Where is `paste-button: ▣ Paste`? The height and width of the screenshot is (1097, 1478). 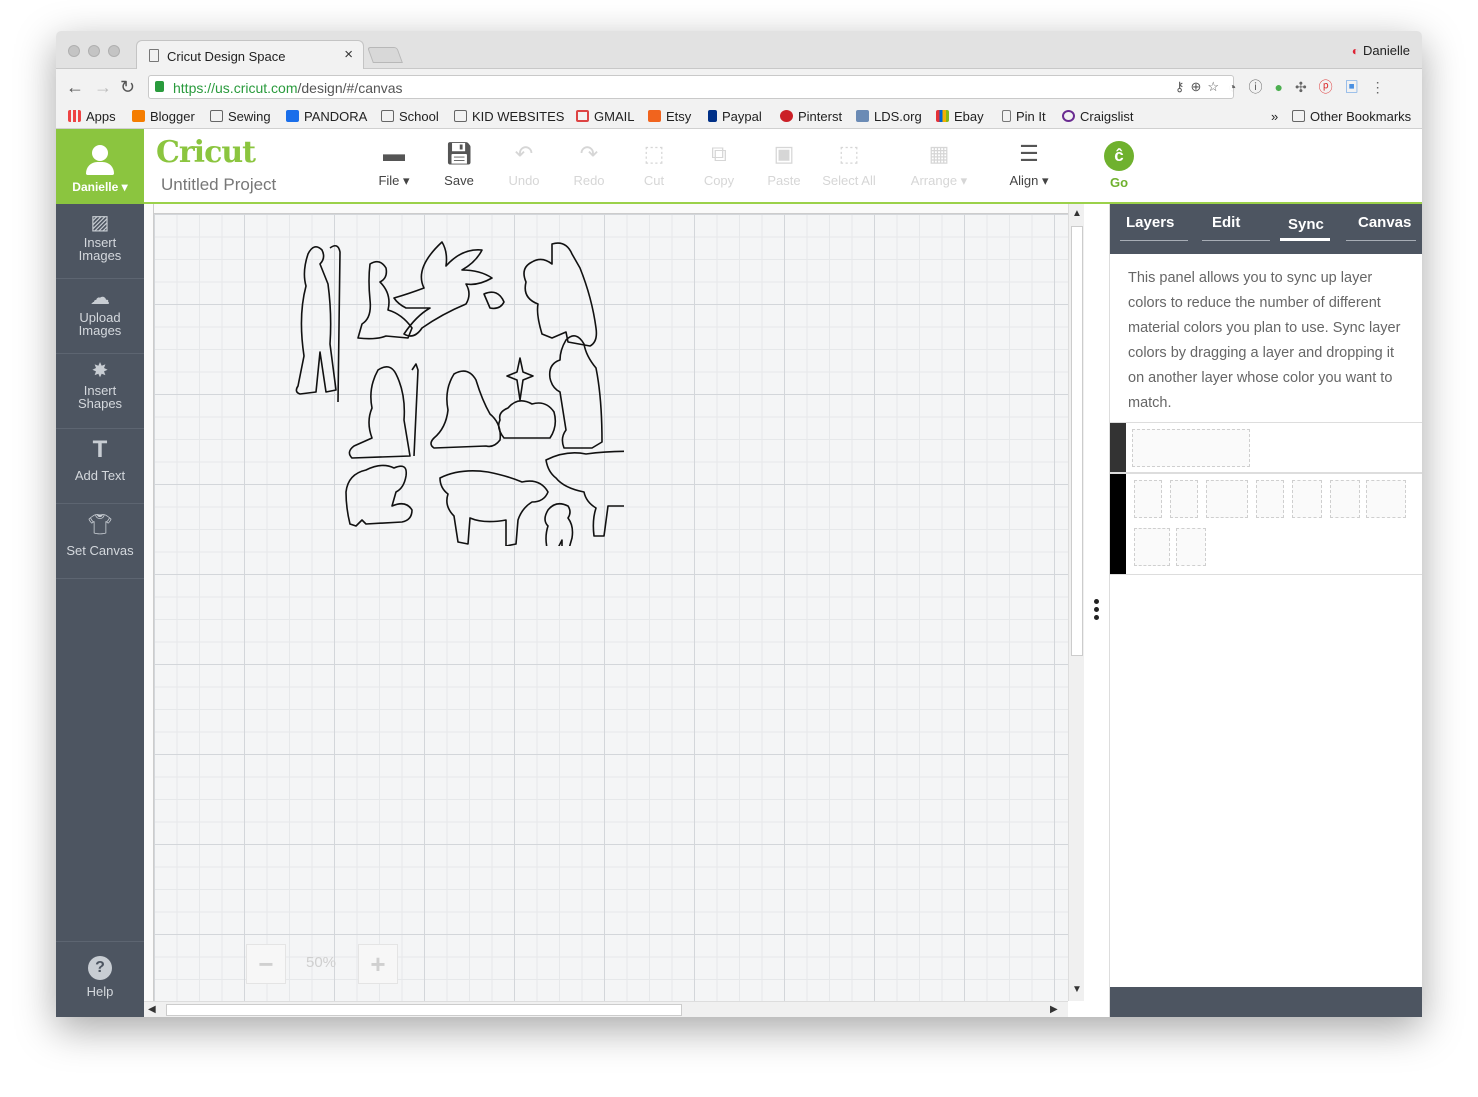
paste-button: ▣ Paste is located at coordinates (784, 163).